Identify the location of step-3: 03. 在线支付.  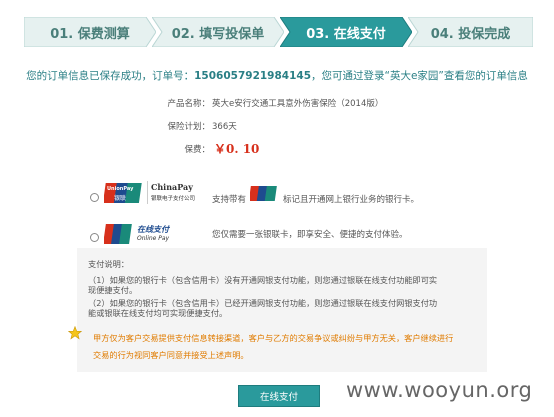
(346, 32).